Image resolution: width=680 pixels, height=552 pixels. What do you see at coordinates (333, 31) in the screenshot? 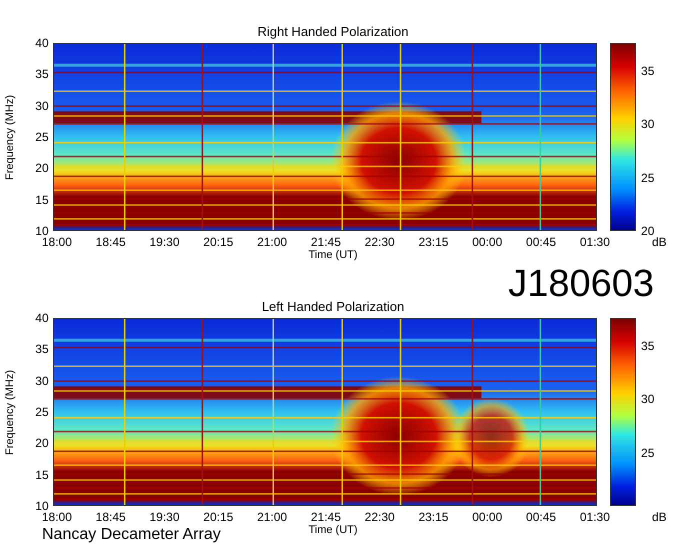
I see `plot-title: Right Handed Polarization` at bounding box center [333, 31].